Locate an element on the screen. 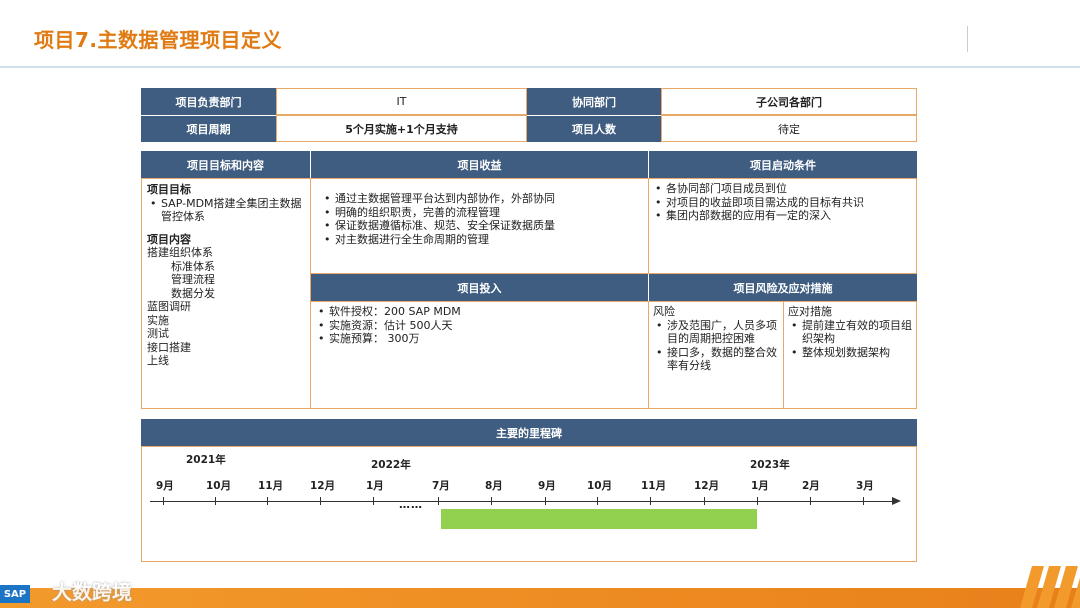  dept-label: 项目负责部门 is located at coordinates (208, 101).